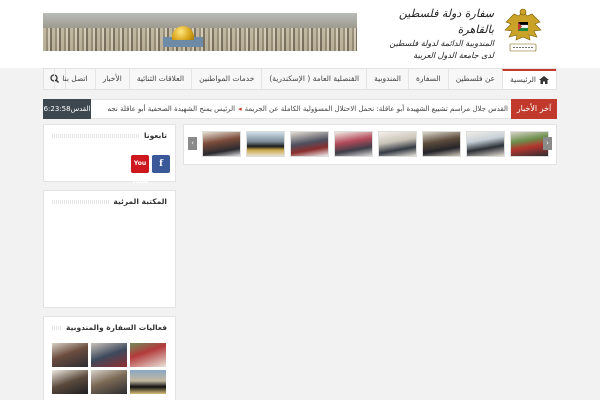 The height and width of the screenshot is (400, 600). Describe the element at coordinates (375, 144) in the screenshot. I see `slider-thumbnails` at that location.